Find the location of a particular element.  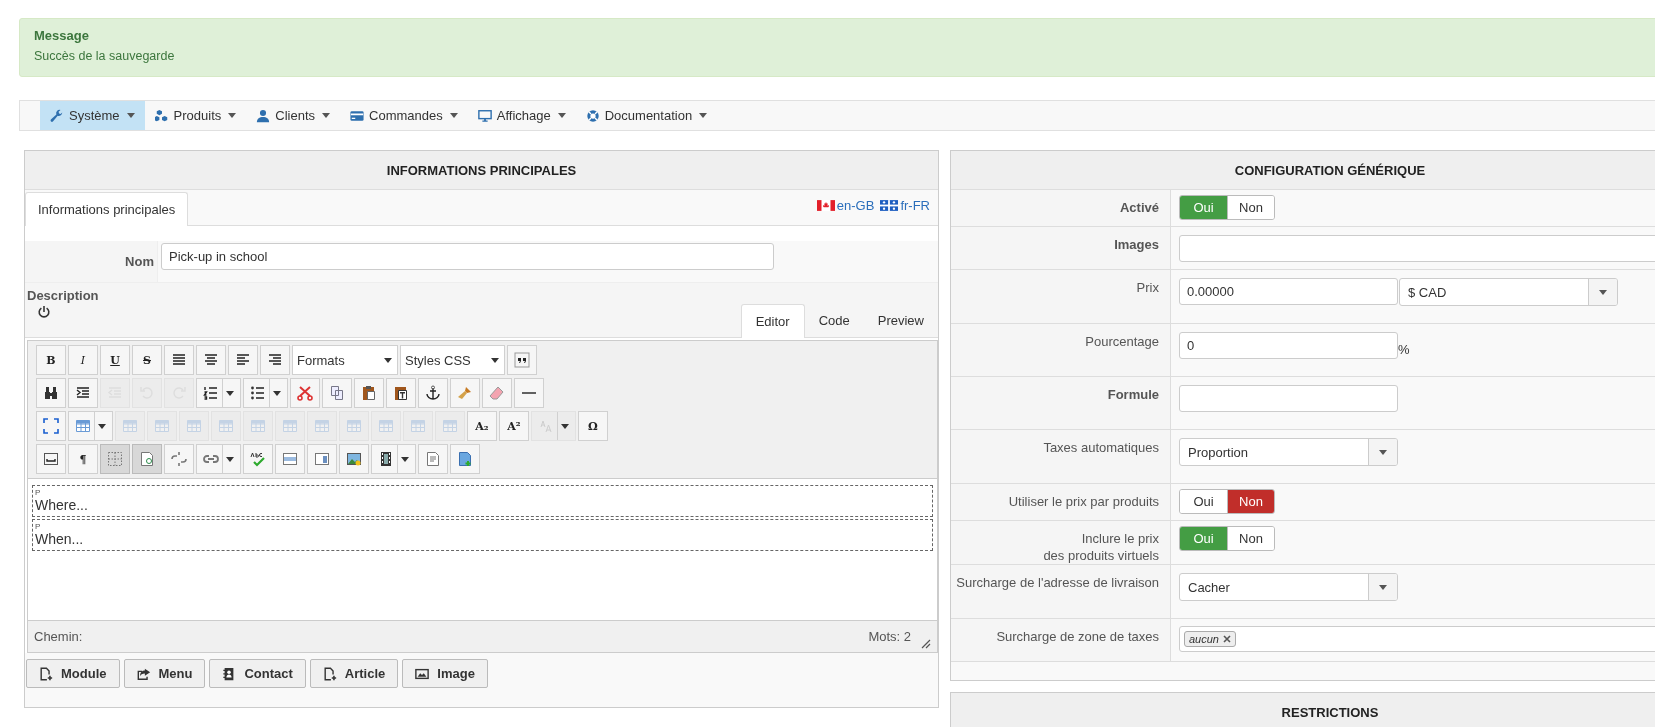

language-link: en-GB is located at coordinates (845, 205).